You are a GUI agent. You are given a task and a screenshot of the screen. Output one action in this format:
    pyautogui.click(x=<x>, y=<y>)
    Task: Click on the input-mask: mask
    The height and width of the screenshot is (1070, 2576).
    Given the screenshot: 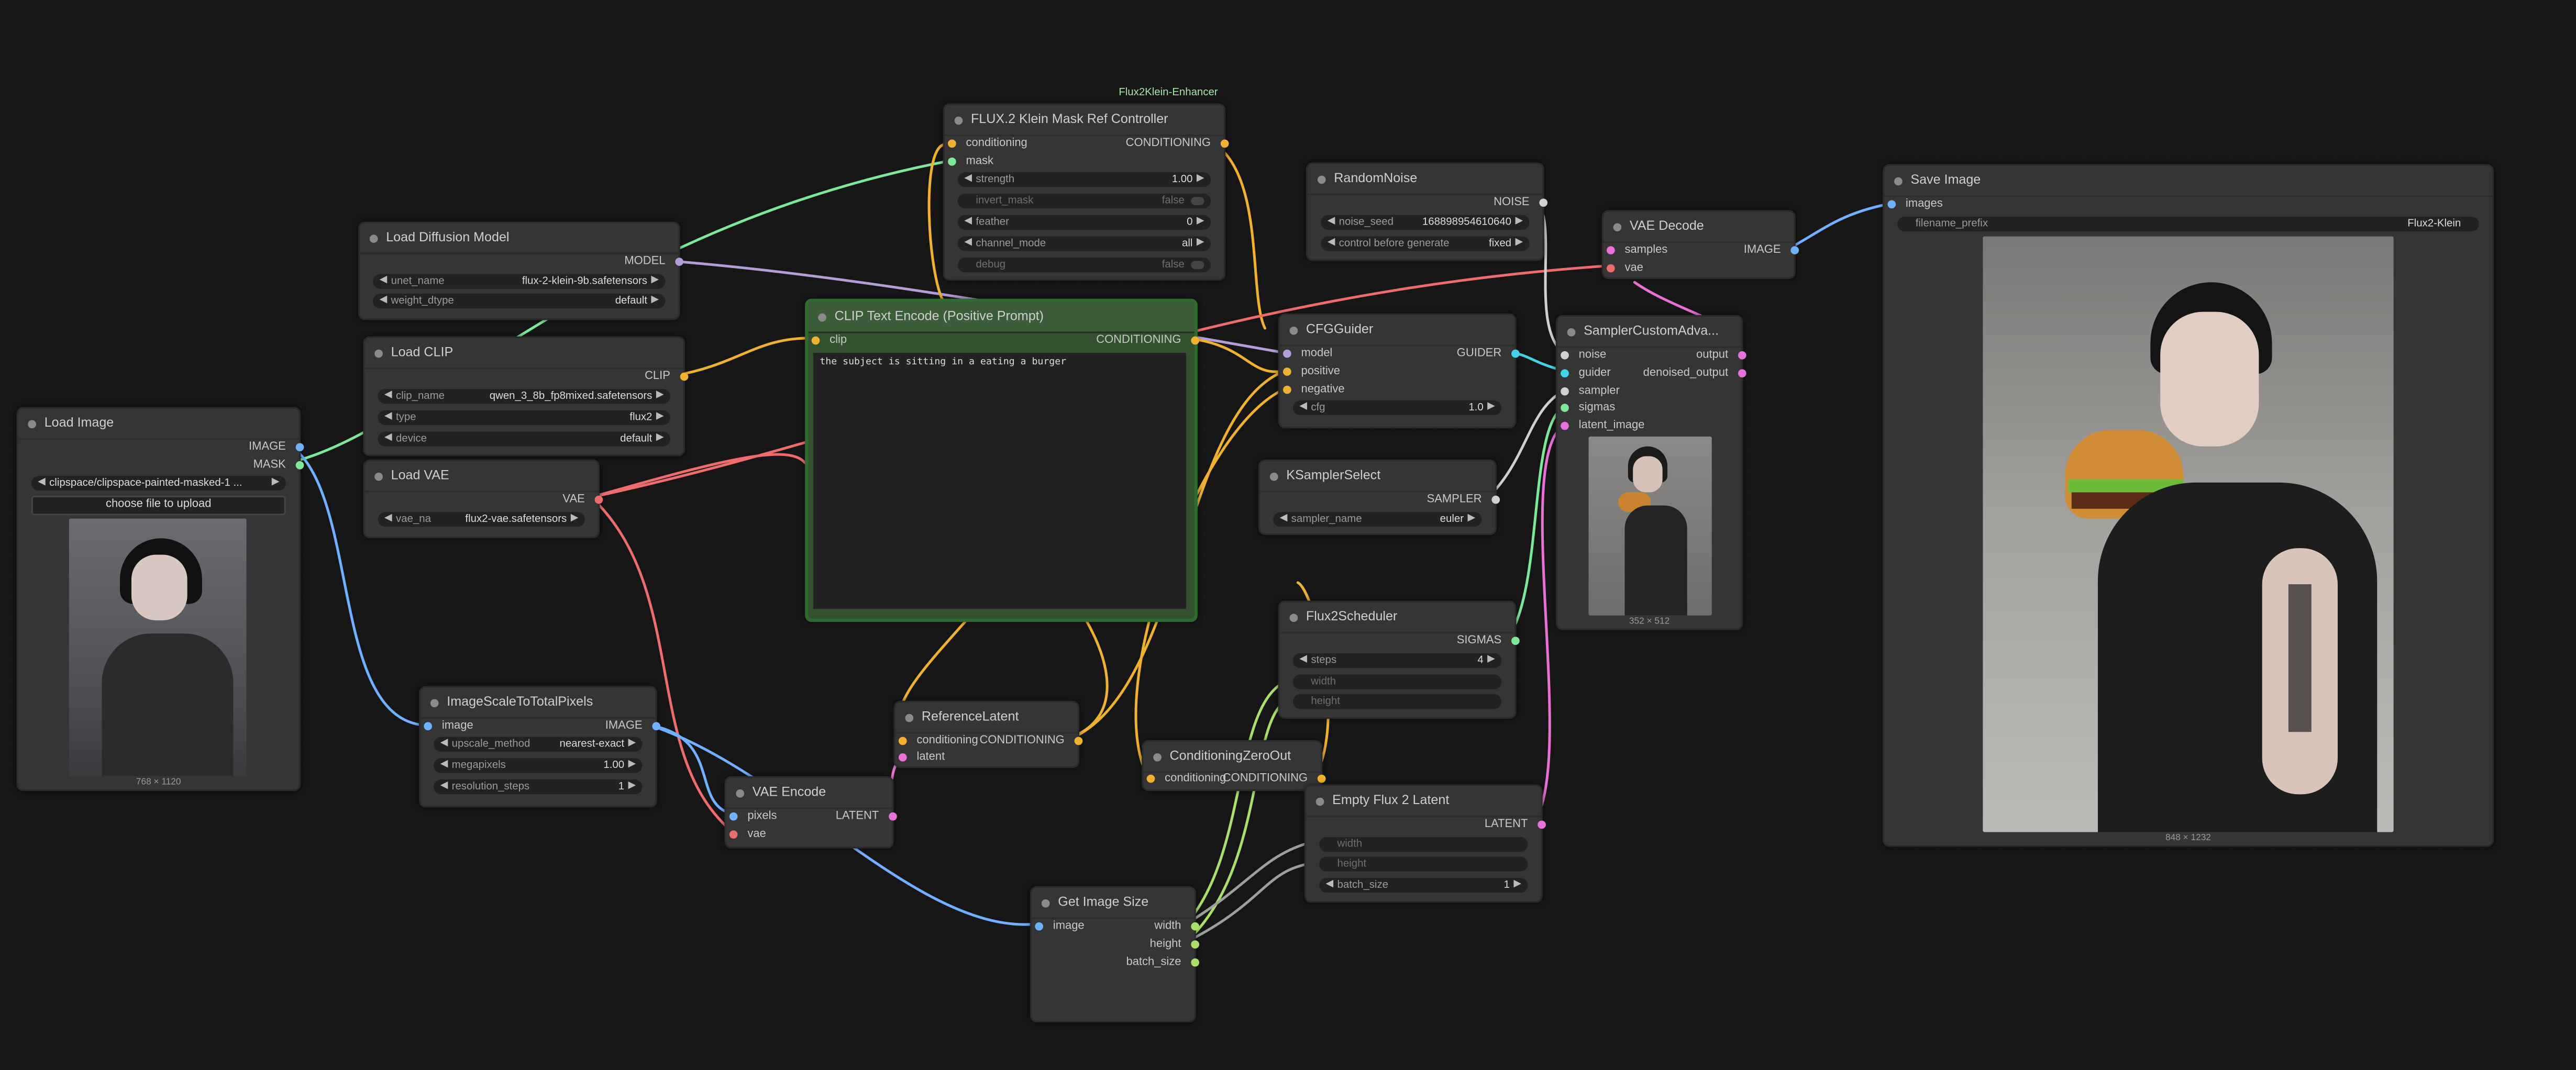 What is the action you would take?
    pyautogui.click(x=970, y=162)
    